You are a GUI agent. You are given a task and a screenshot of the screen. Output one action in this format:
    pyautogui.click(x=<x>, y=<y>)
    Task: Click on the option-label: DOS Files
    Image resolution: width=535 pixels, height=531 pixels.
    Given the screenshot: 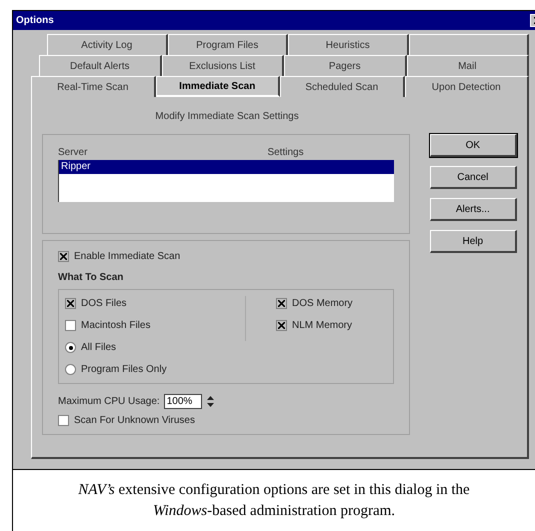 What is the action you would take?
    pyautogui.click(x=104, y=304)
    